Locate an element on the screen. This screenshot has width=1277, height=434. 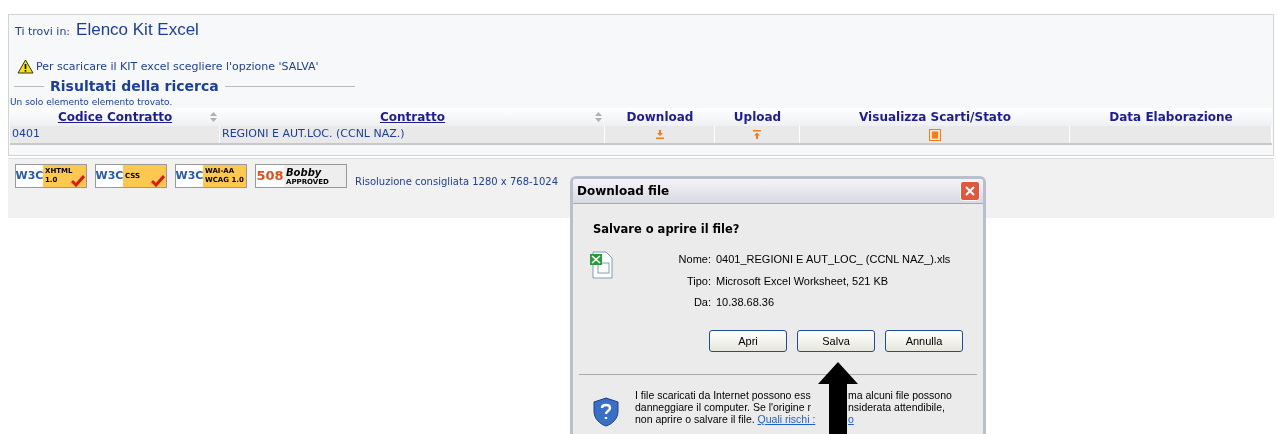
field-label: Da: is located at coordinates (701, 303).